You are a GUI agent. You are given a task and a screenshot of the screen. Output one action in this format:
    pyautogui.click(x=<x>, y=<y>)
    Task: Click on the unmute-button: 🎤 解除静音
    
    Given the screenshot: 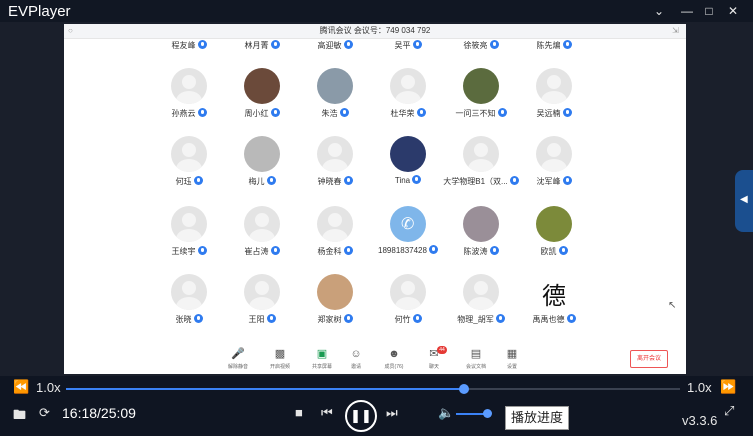 What is the action you would take?
    pyautogui.click(x=238, y=359)
    